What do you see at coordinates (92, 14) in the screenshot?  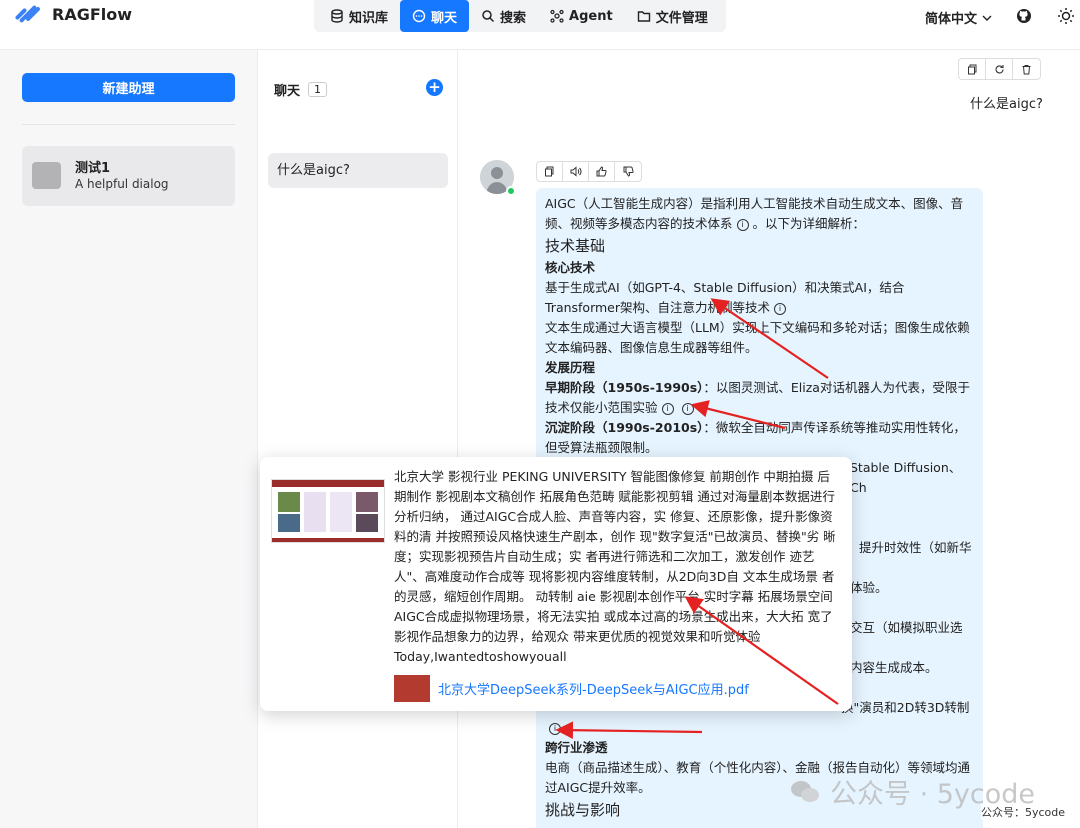 I see `app-name: RAGFlow` at bounding box center [92, 14].